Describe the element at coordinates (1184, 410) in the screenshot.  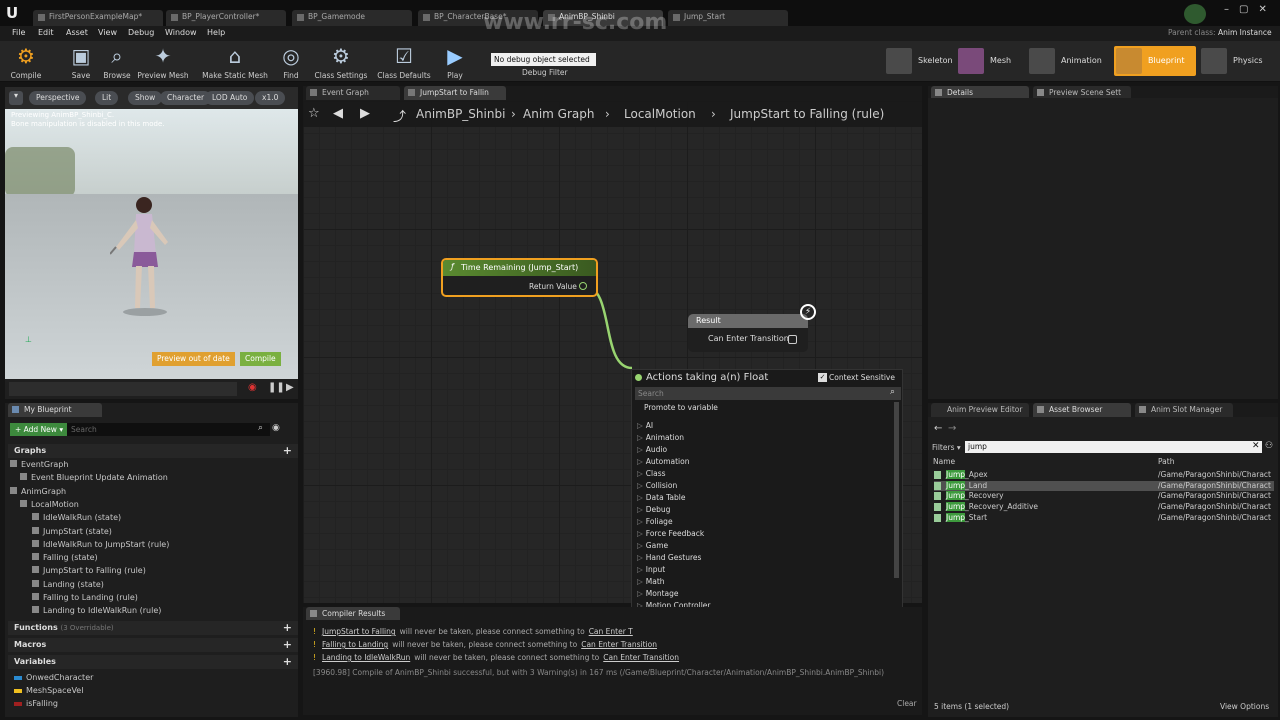
I see `anim-slot-manager-tab: Anim Slot Manager` at that location.